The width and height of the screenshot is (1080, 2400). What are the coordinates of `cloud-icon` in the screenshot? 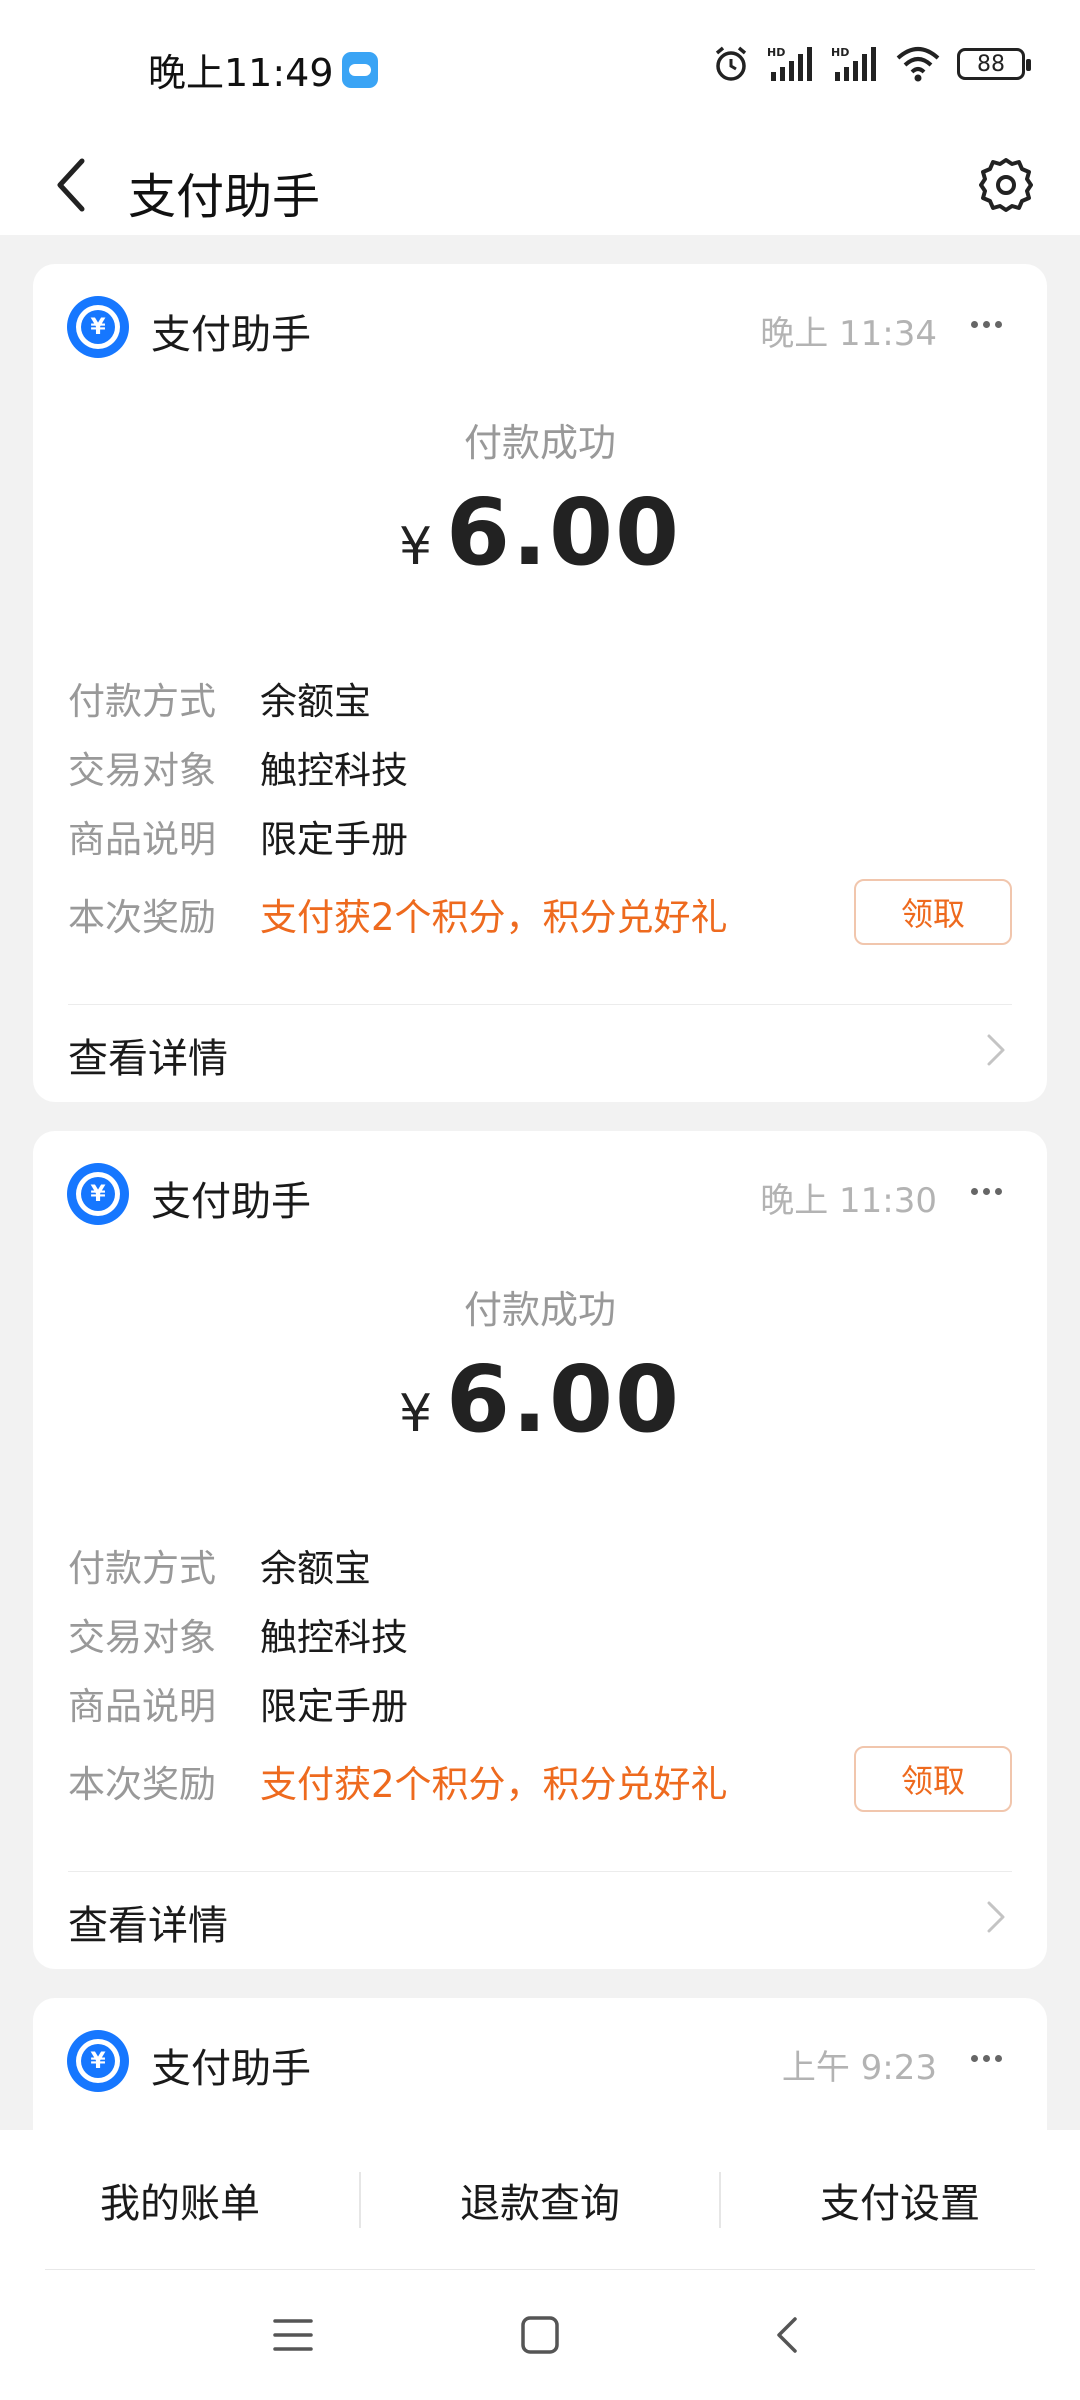 It's located at (359, 69).